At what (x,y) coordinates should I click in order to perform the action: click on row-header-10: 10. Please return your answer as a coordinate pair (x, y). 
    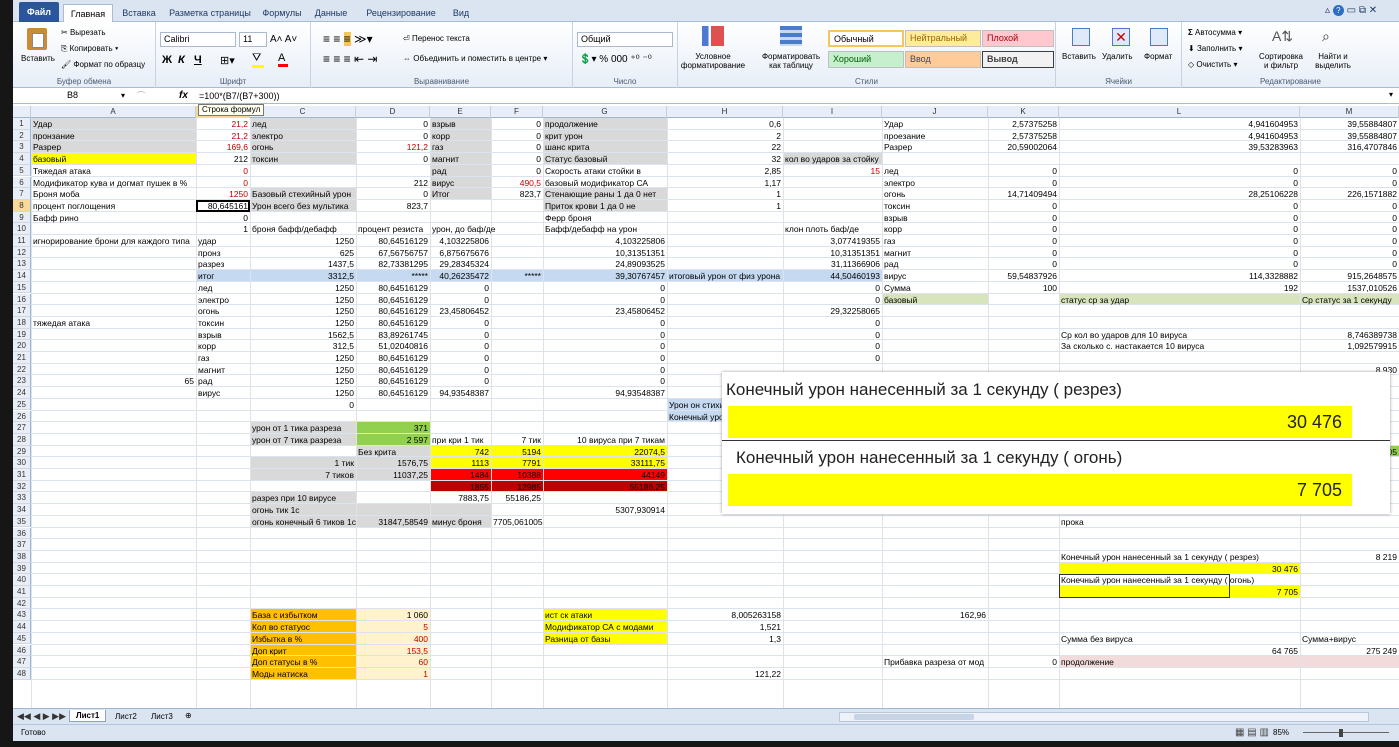
    Looking at the image, I should click on (22, 229).